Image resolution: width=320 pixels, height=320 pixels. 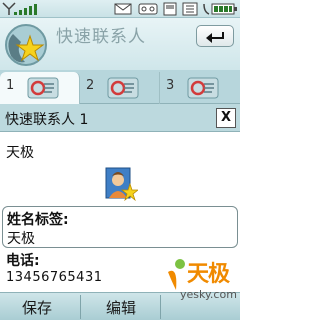 I want to click on signal-icon, so click(x=19, y=8).